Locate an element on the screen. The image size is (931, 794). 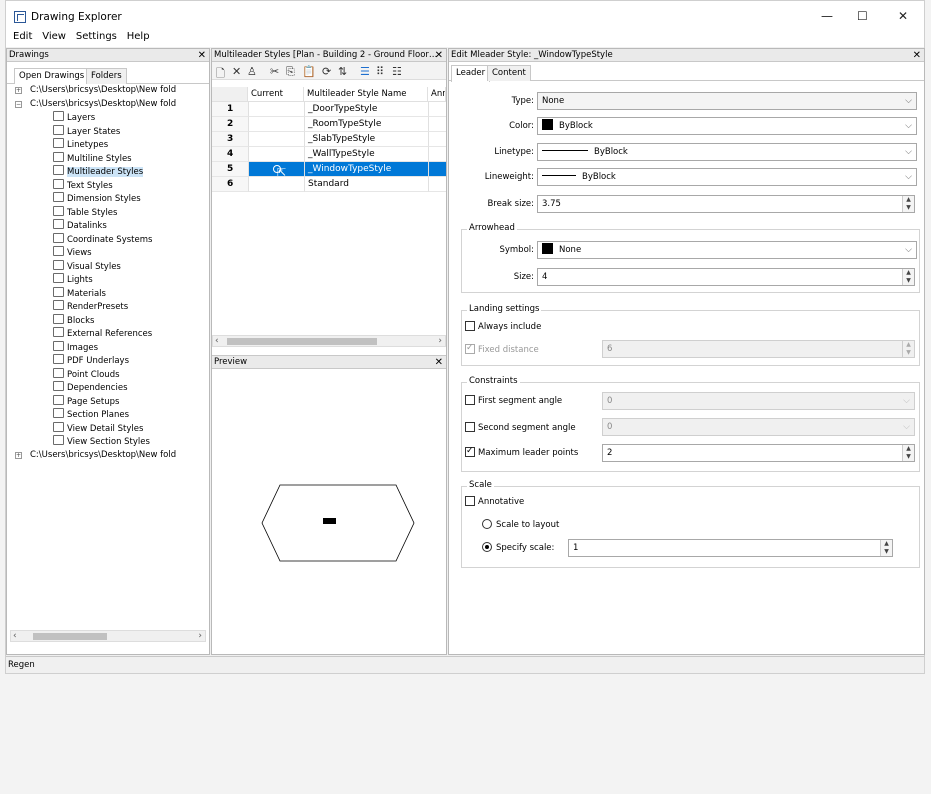
grid-horizontal-scrollbar: ‹ › is located at coordinates (329, 341).